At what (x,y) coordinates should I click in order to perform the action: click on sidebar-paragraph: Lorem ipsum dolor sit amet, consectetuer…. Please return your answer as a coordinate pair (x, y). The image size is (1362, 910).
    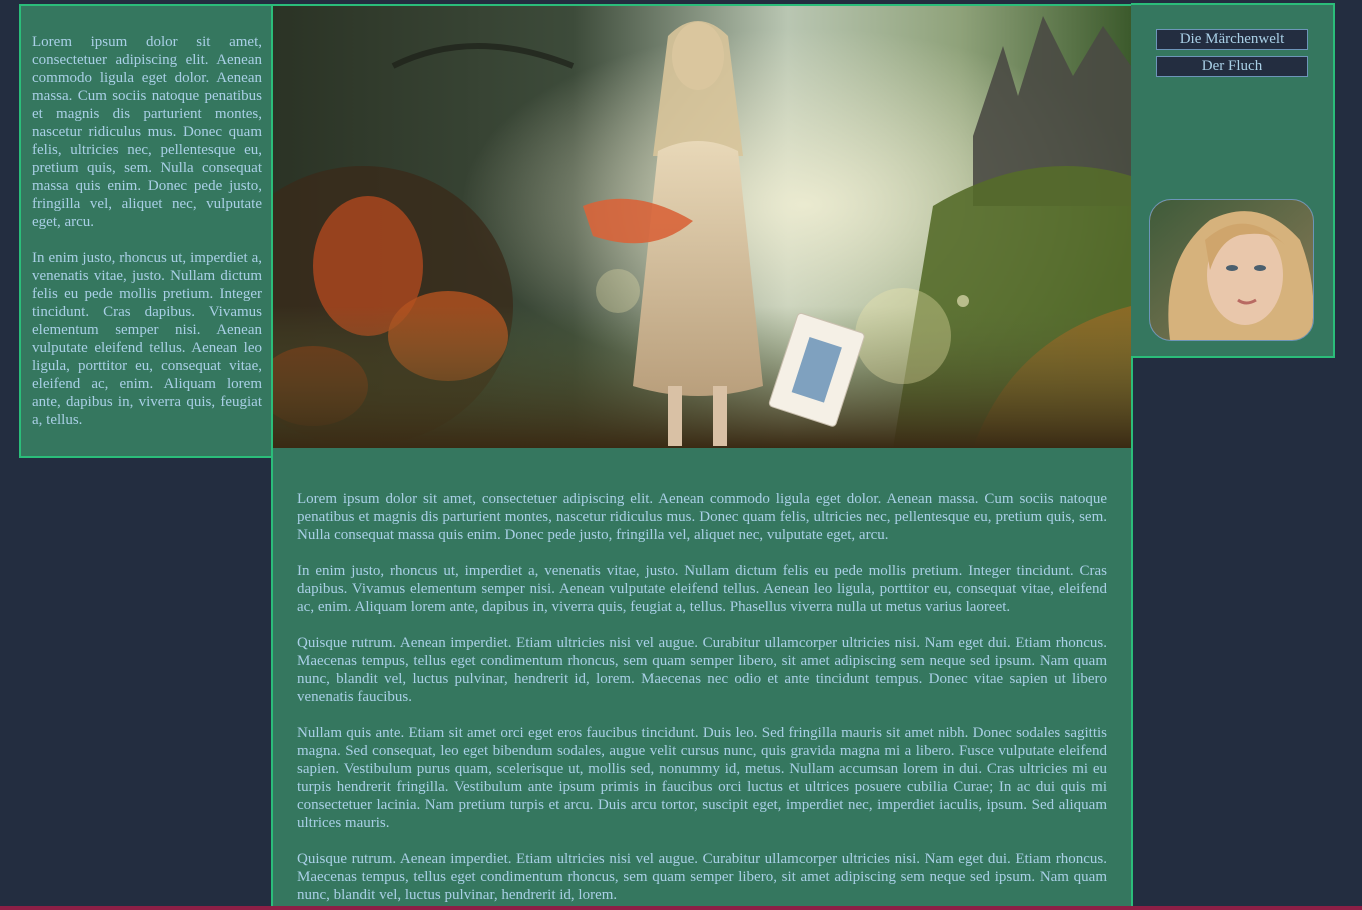
    Looking at the image, I should click on (147, 132).